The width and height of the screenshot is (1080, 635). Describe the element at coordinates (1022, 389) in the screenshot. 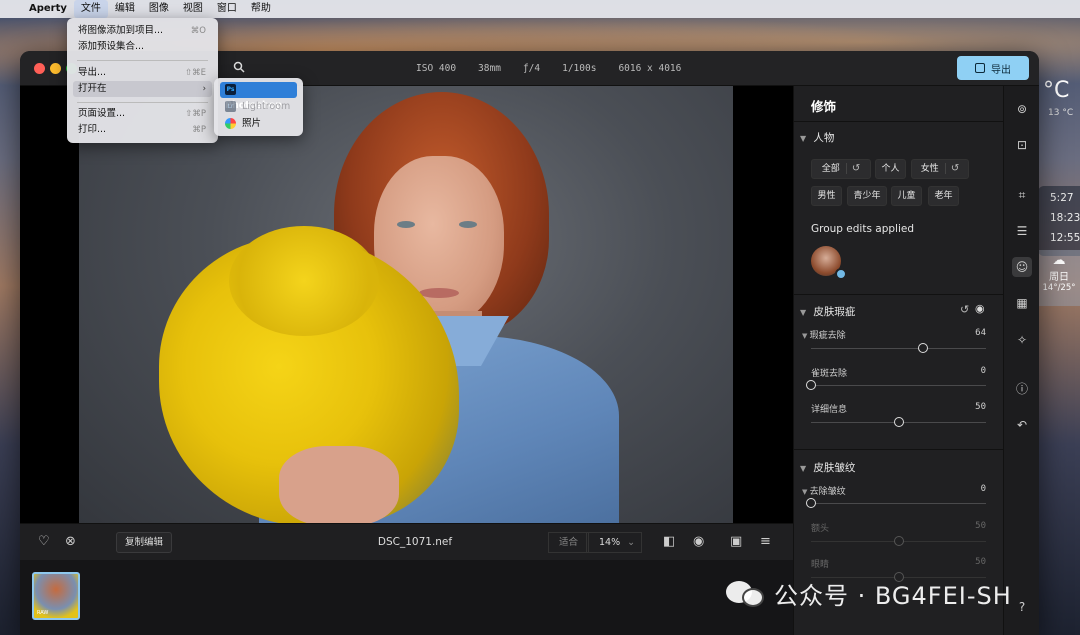

I see `info-icon: ⓘ` at that location.